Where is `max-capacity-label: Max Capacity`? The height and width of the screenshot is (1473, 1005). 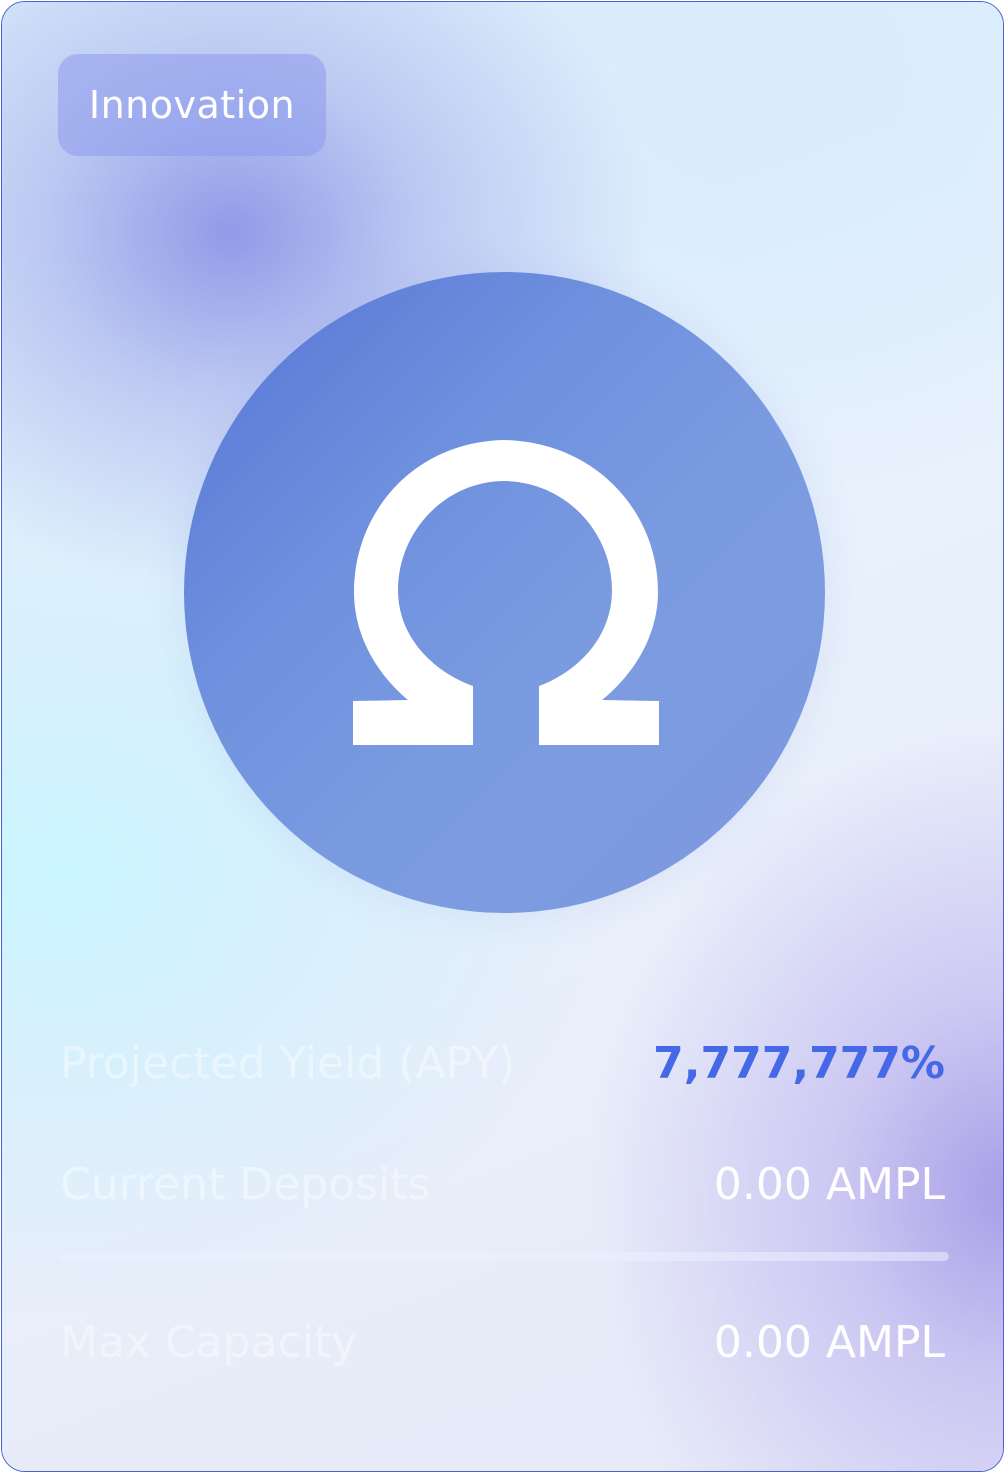
max-capacity-label: Max Capacity is located at coordinates (209, 1342).